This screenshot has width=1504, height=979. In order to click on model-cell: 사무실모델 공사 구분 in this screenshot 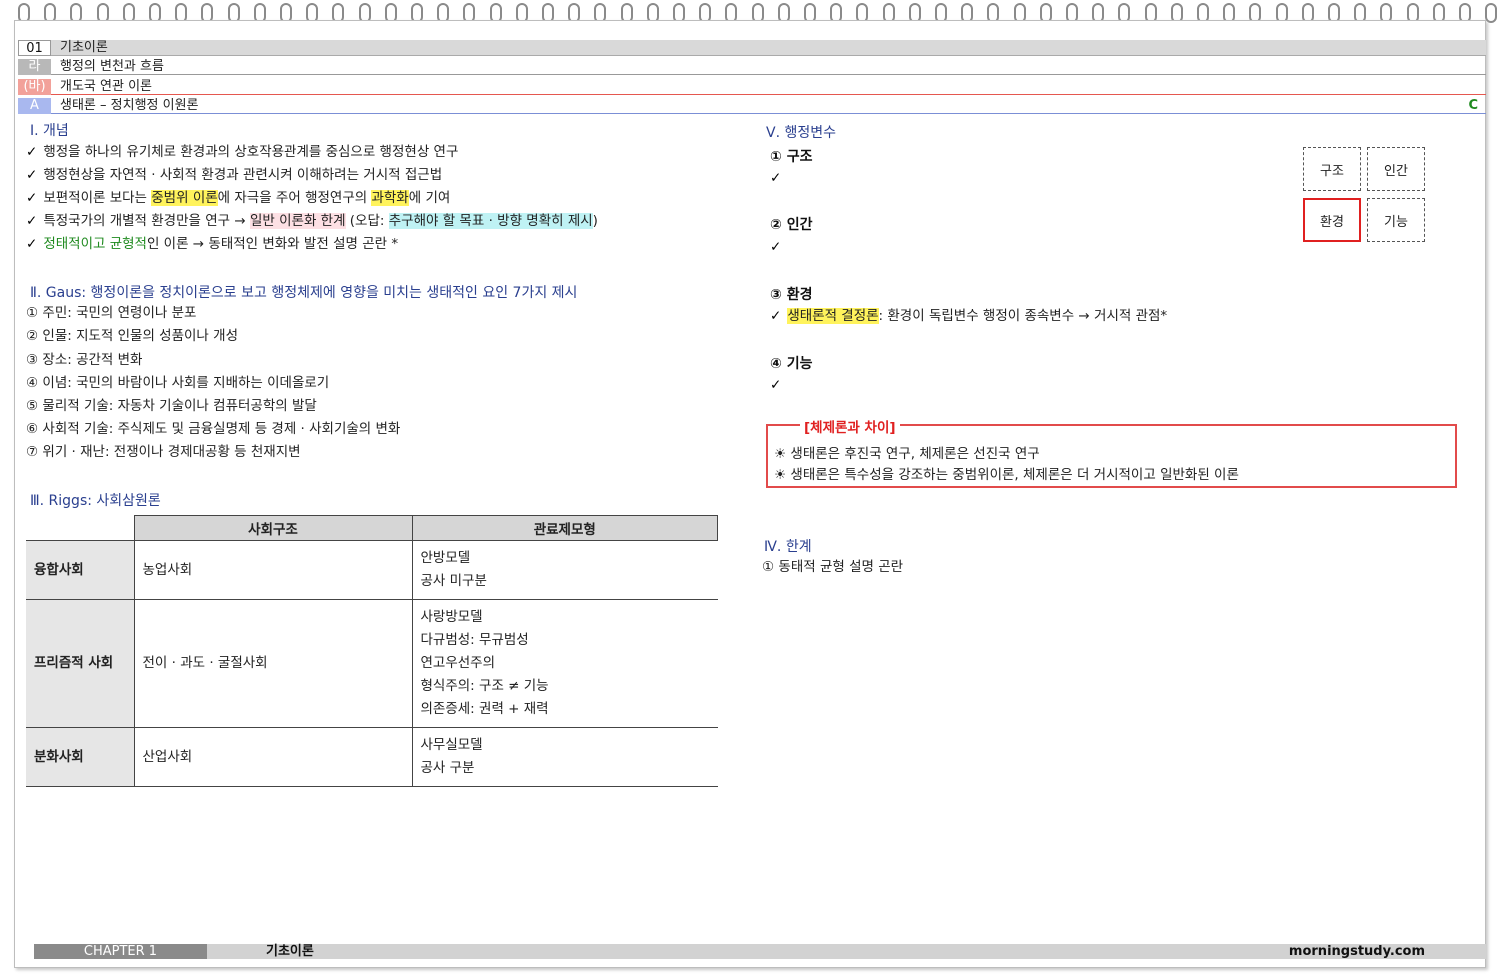, I will do `click(565, 757)`.